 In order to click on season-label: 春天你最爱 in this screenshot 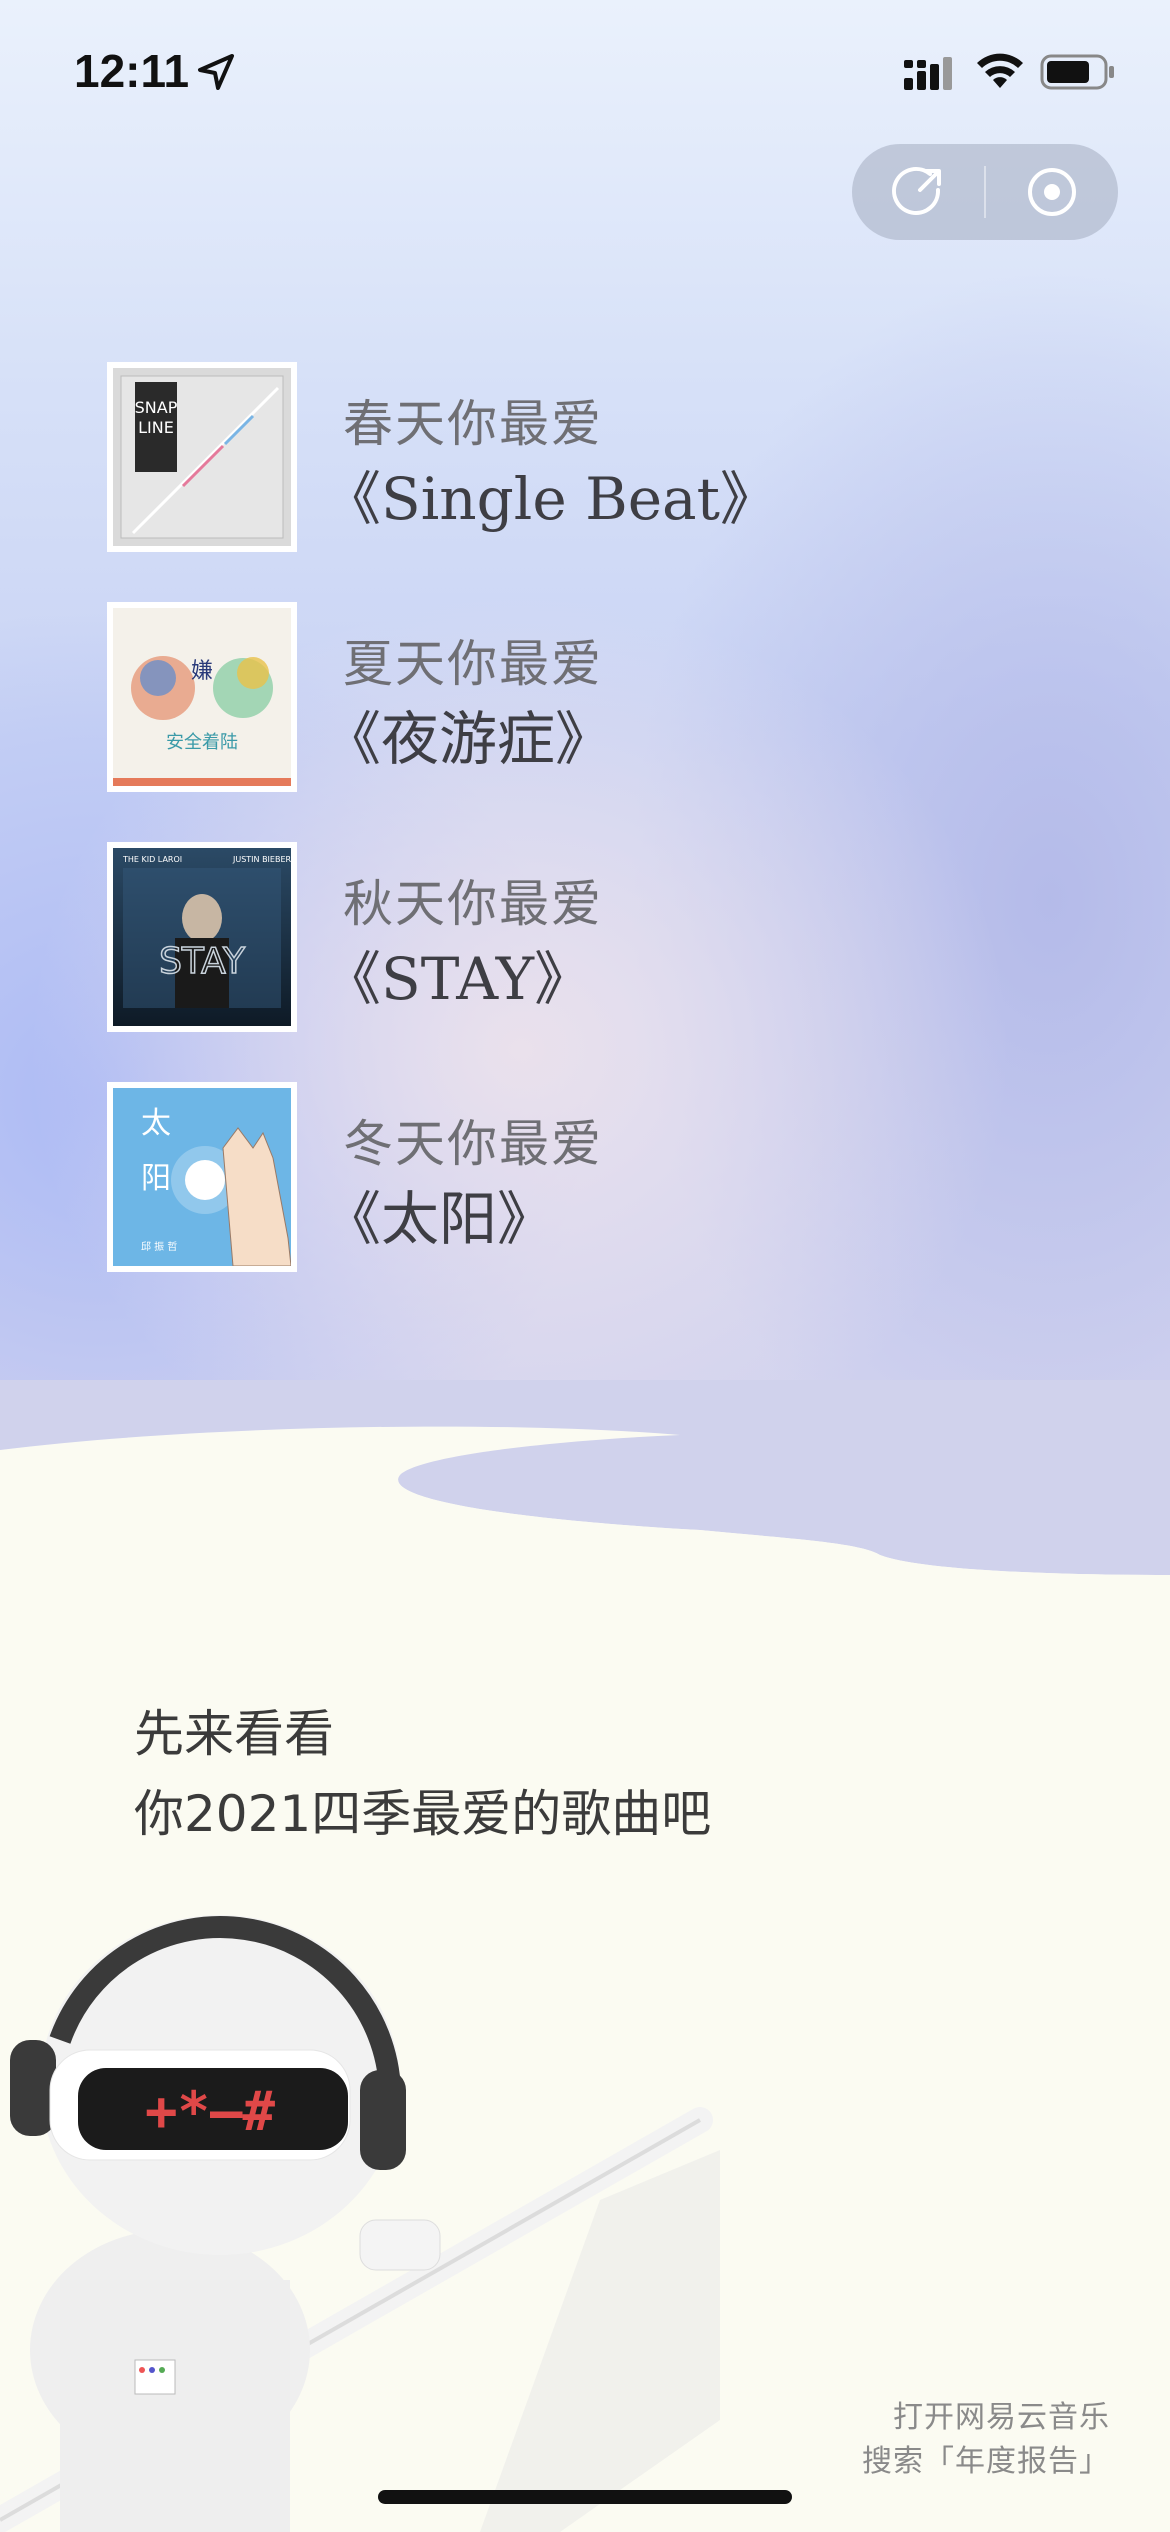, I will do `click(473, 424)`.